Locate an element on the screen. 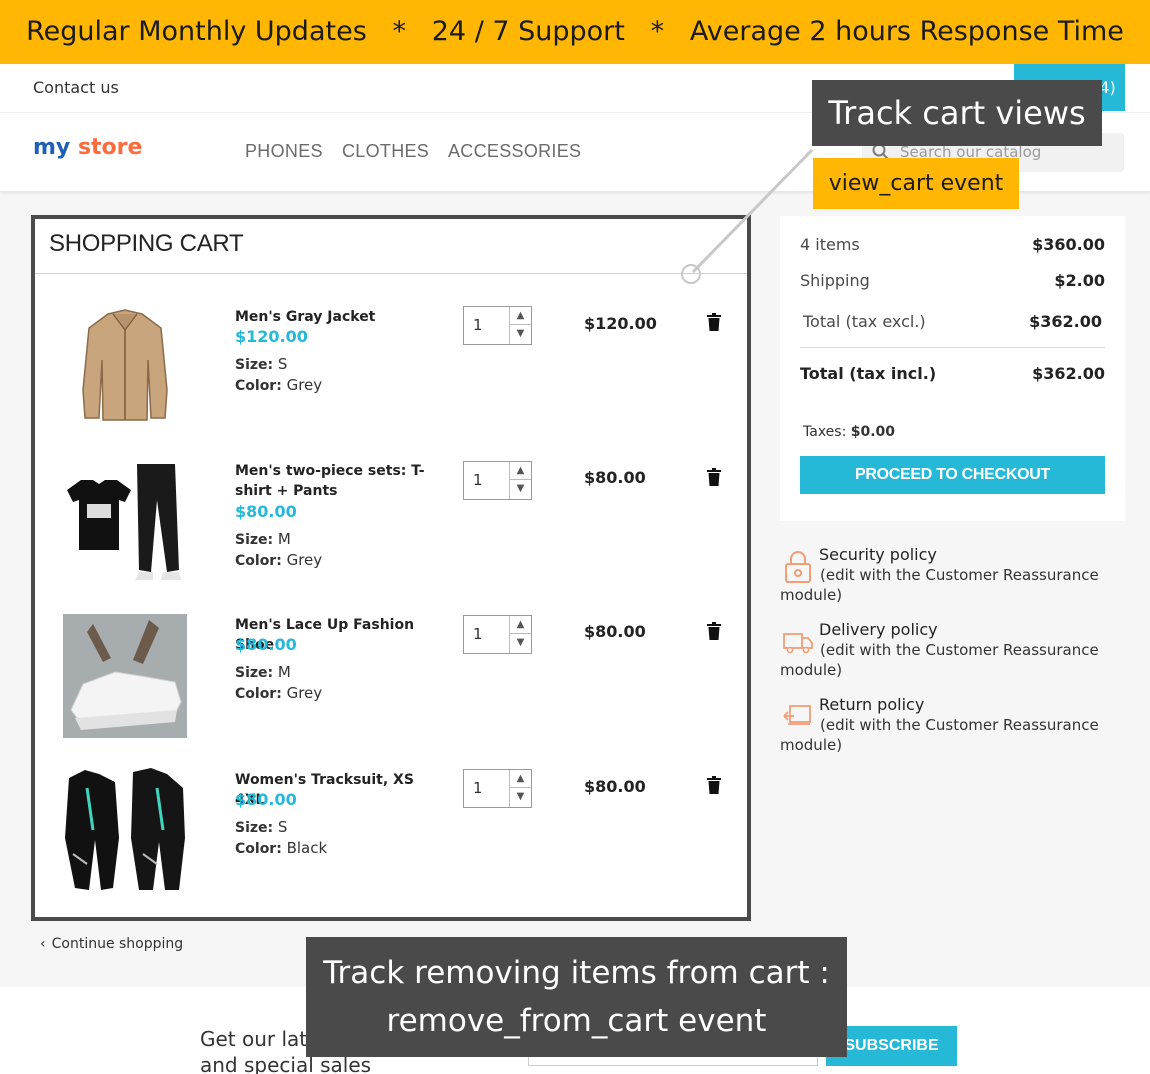 The width and height of the screenshot is (1150, 1074). tracksuit-image is located at coordinates (125, 829).